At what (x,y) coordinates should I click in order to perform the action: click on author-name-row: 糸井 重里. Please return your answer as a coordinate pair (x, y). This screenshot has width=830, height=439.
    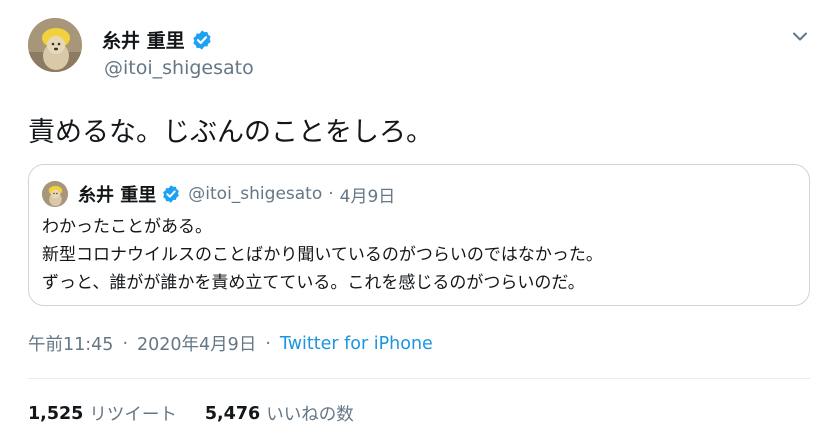
    Looking at the image, I should click on (157, 39).